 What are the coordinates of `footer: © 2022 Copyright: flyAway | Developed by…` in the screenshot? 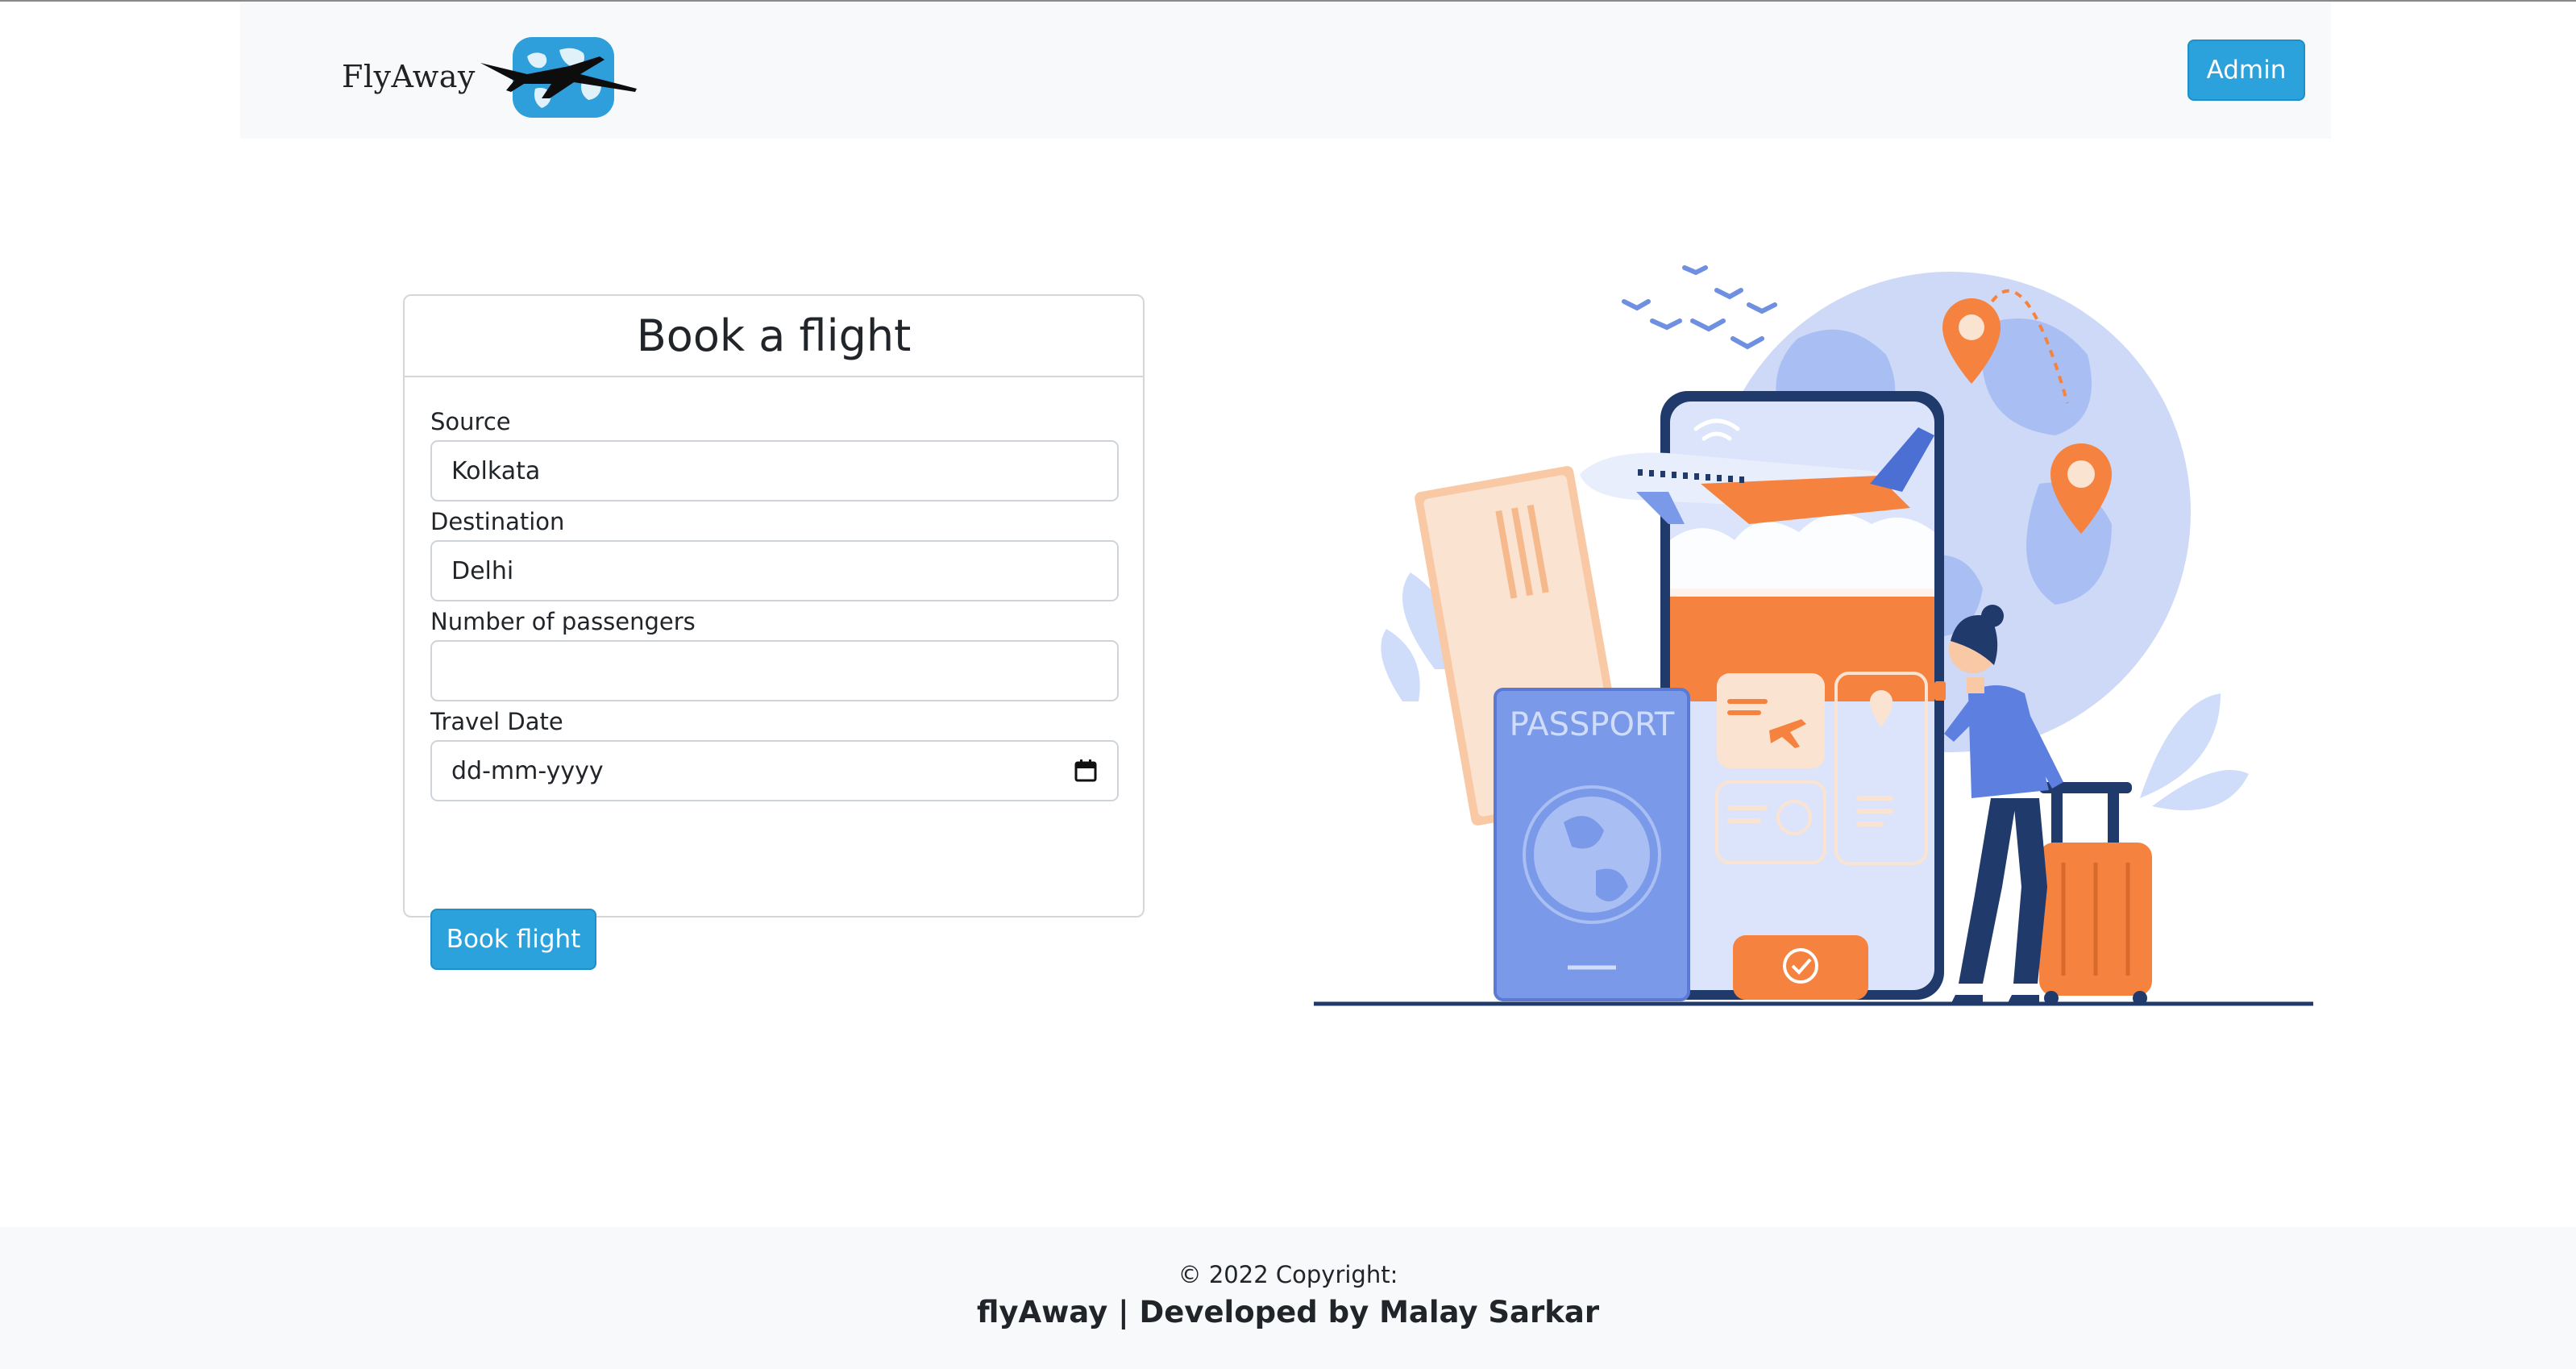 It's located at (1288, 1298).